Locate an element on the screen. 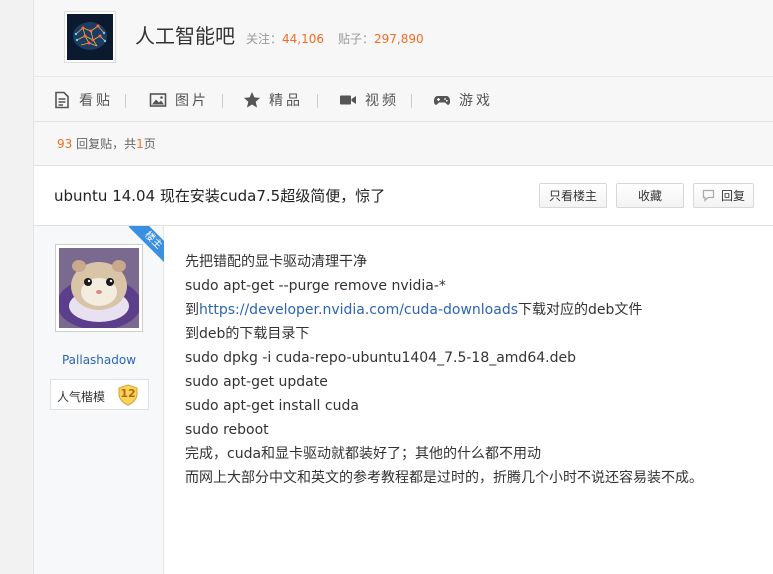 The height and width of the screenshot is (574, 773). collect-button: 收藏 is located at coordinates (650, 195).